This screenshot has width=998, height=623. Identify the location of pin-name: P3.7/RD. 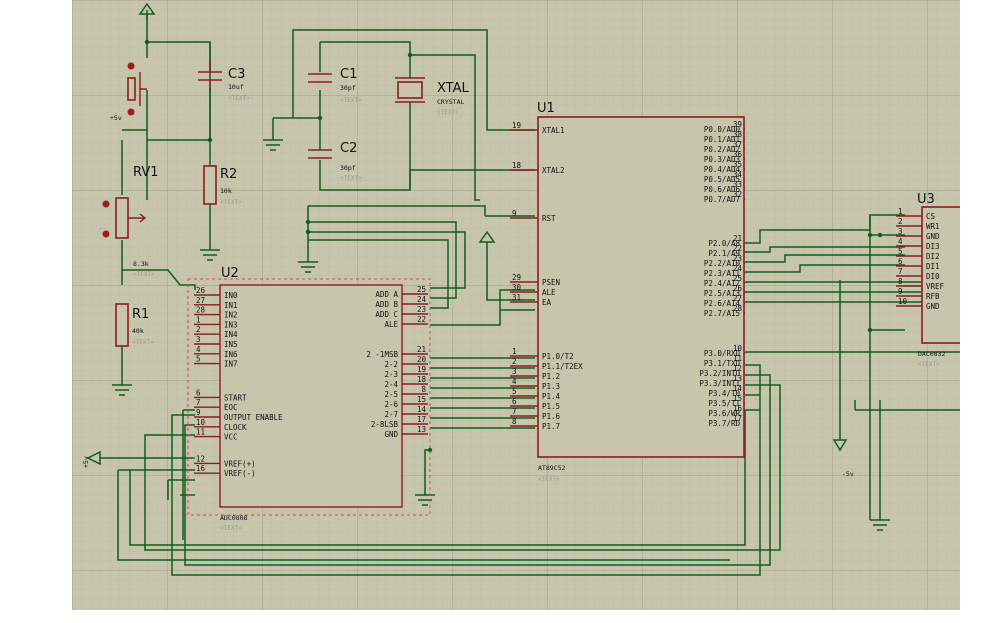
(724, 423).